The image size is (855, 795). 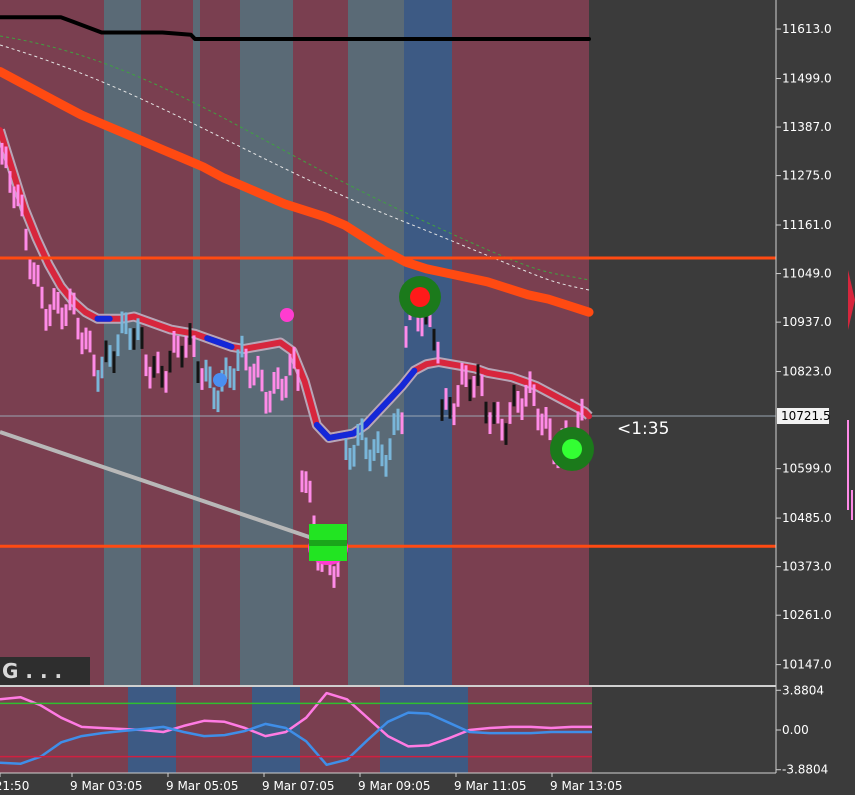 I want to click on sell-signal-marker, so click(x=420, y=297).